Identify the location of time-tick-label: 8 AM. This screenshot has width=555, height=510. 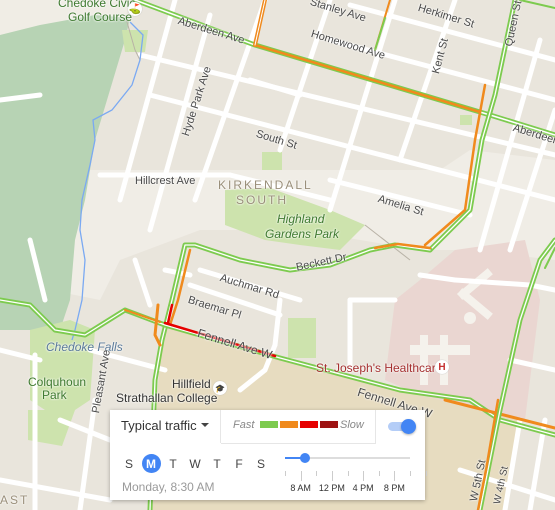
(300, 488).